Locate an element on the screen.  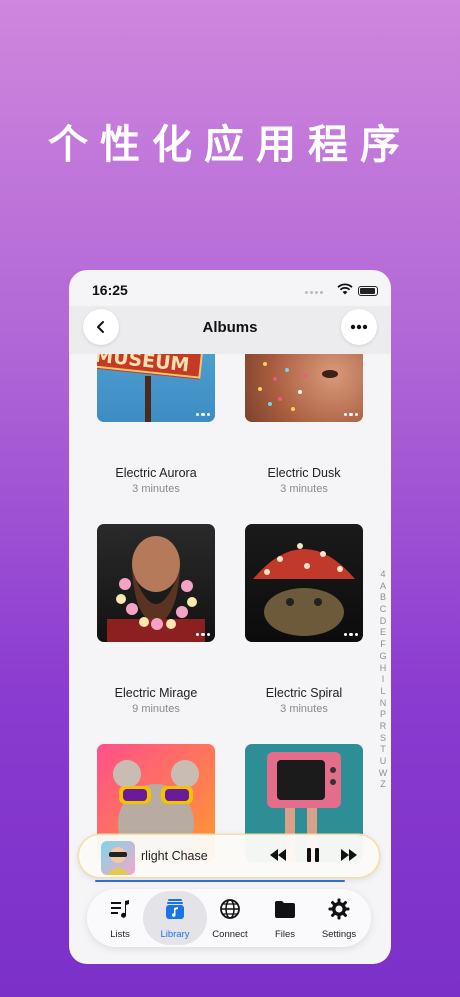
tab-connect: Connect is located at coordinates (230, 918).